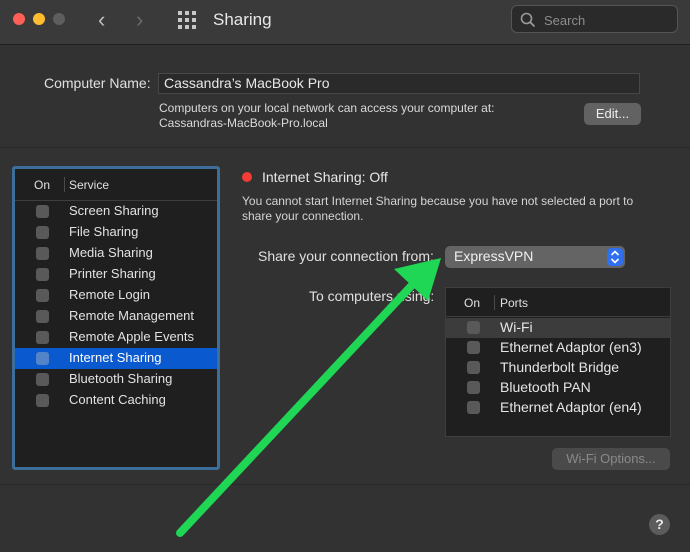  I want to click on port-label: Ethernet Adaptor (en3), so click(571, 347).